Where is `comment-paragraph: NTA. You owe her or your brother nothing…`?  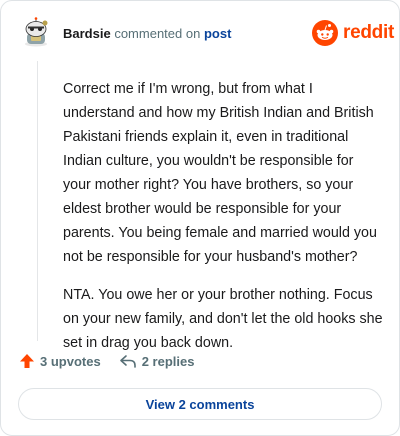 comment-paragraph: NTA. You owe her or your brother nothing… is located at coordinates (223, 319).